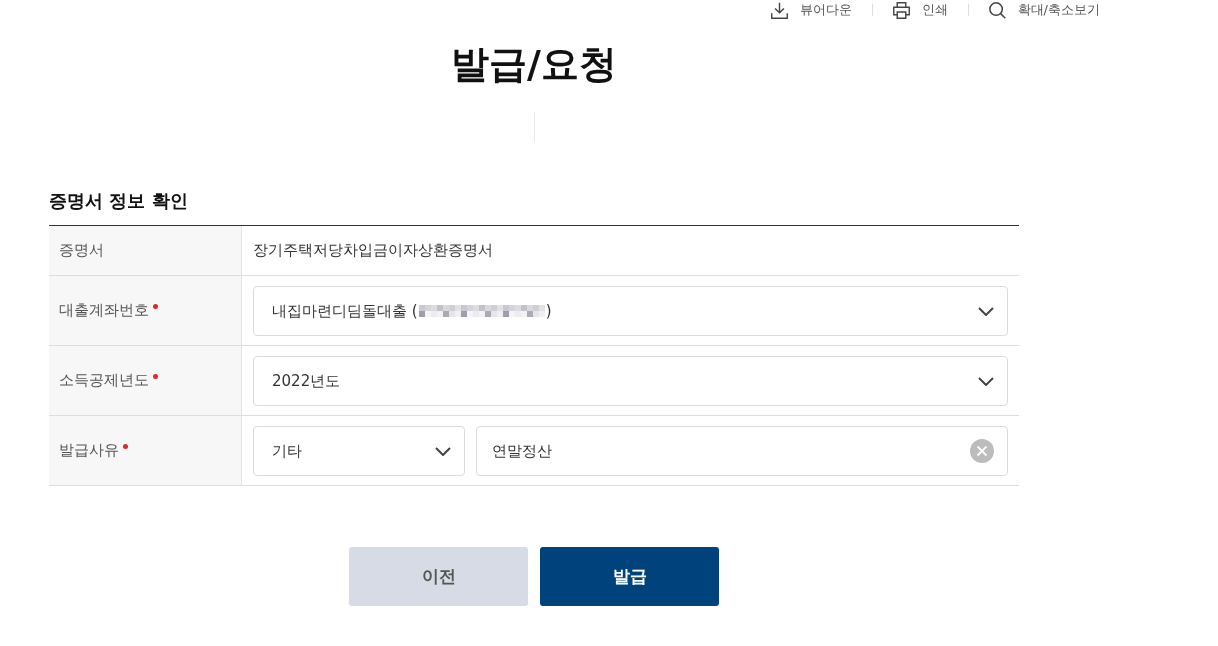 Image resolution: width=1218 pixels, height=646 pixels. I want to click on dropdown-select: 2022년도, so click(630, 381).